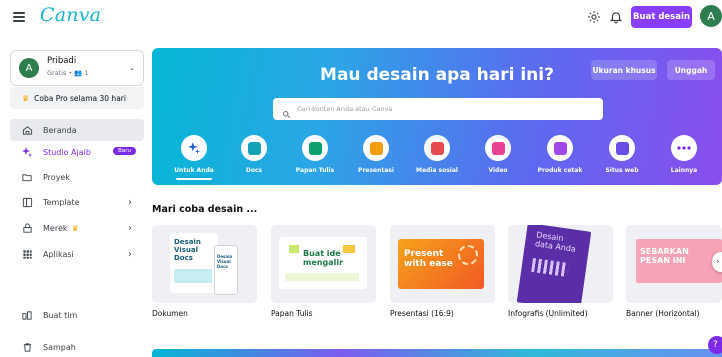 This screenshot has width=722, height=357. Describe the element at coordinates (27, 130) in the screenshot. I see `home-icon` at that location.